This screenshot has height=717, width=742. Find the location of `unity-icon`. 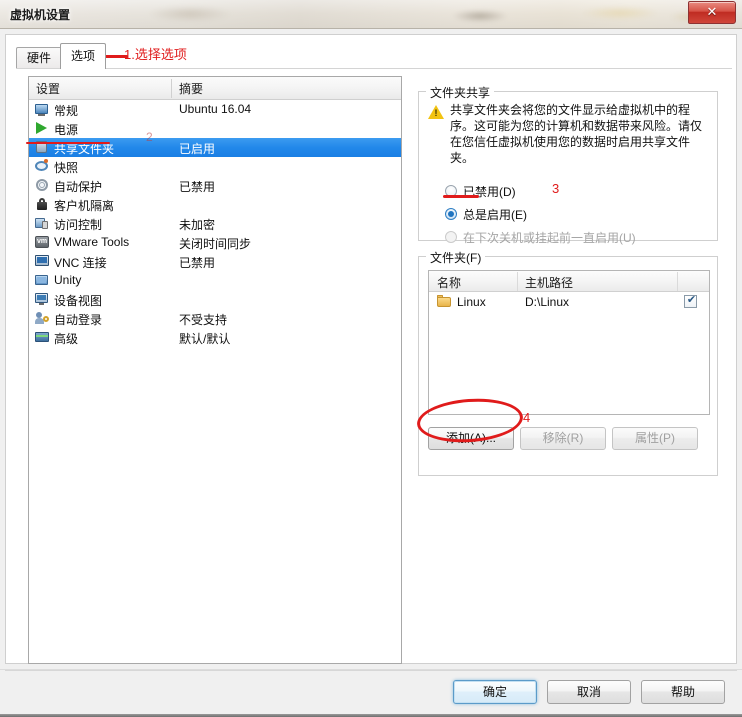

unity-icon is located at coordinates (42, 280).